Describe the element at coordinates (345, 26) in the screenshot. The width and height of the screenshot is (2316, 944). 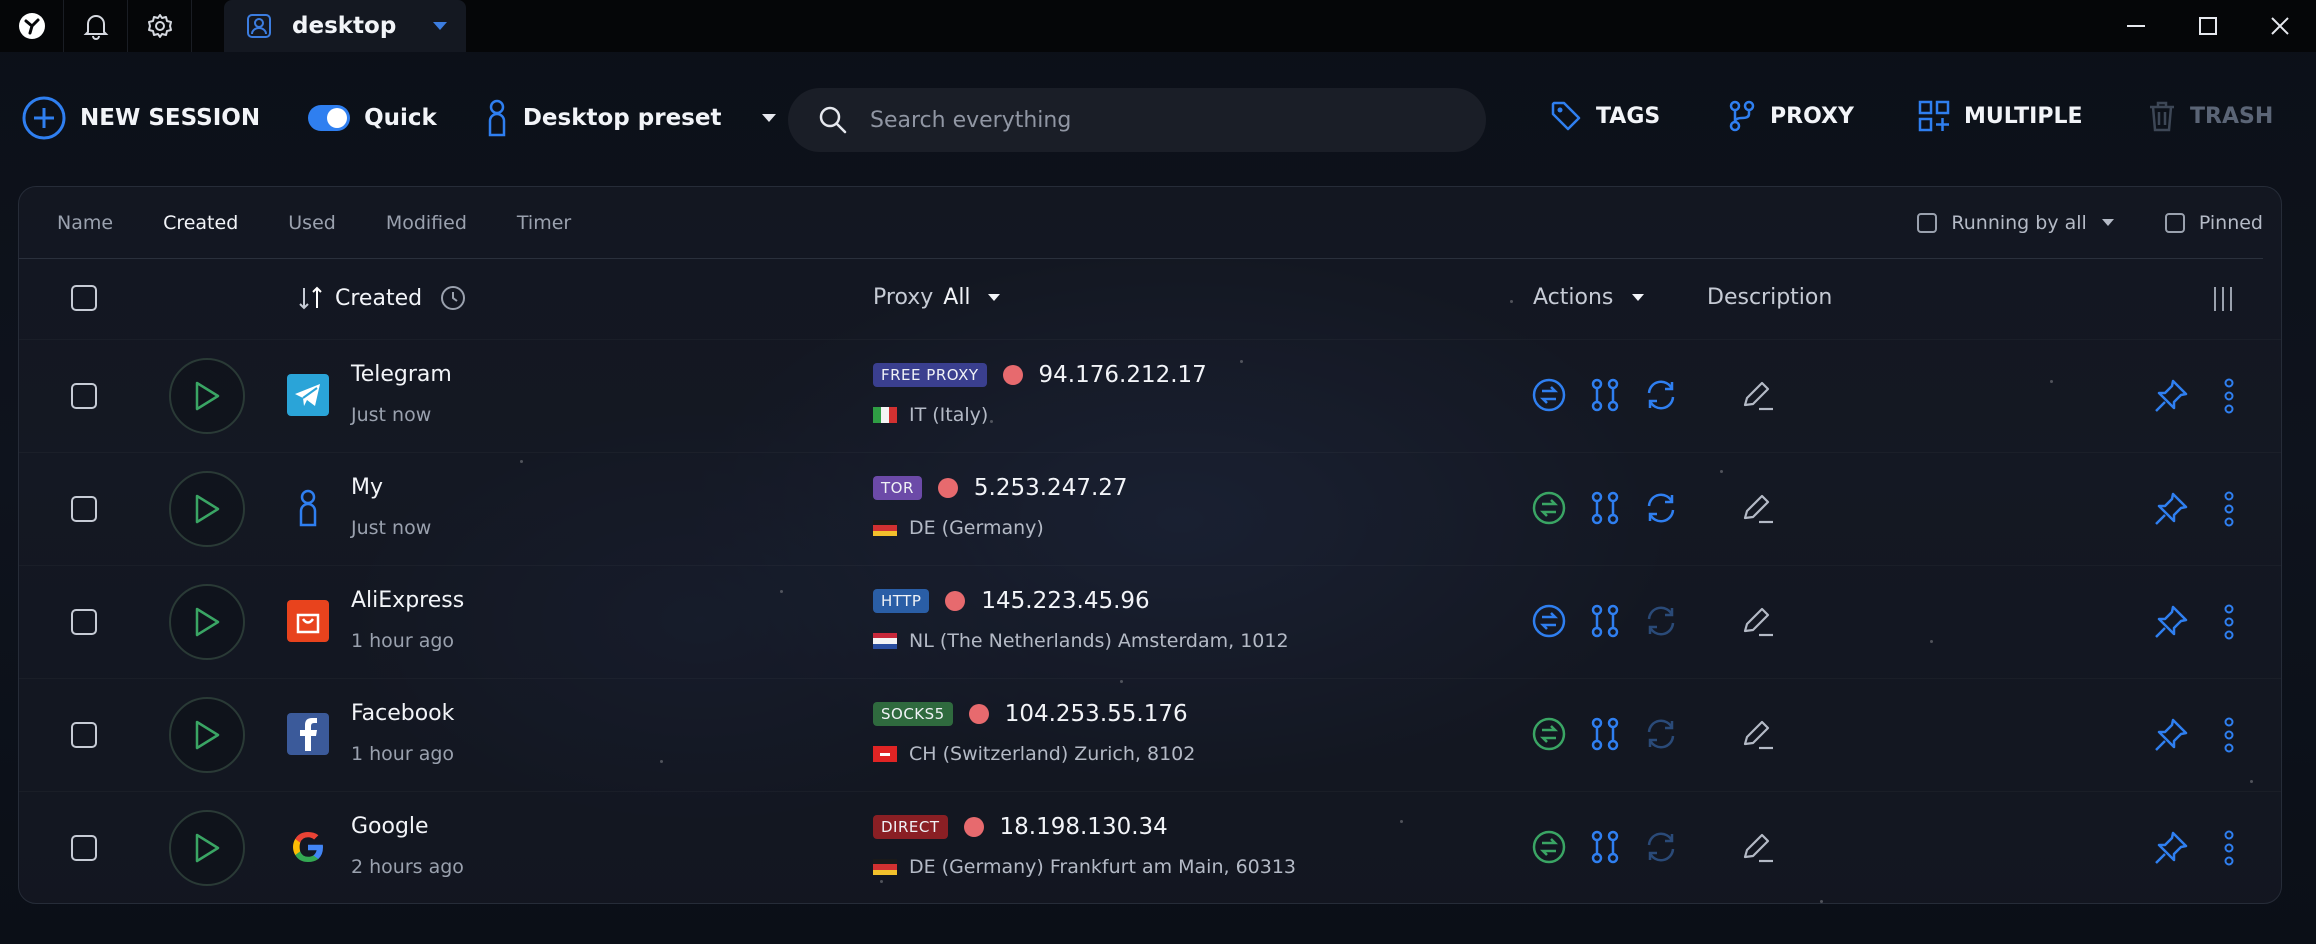
I see `tab-desktop: desktop` at that location.